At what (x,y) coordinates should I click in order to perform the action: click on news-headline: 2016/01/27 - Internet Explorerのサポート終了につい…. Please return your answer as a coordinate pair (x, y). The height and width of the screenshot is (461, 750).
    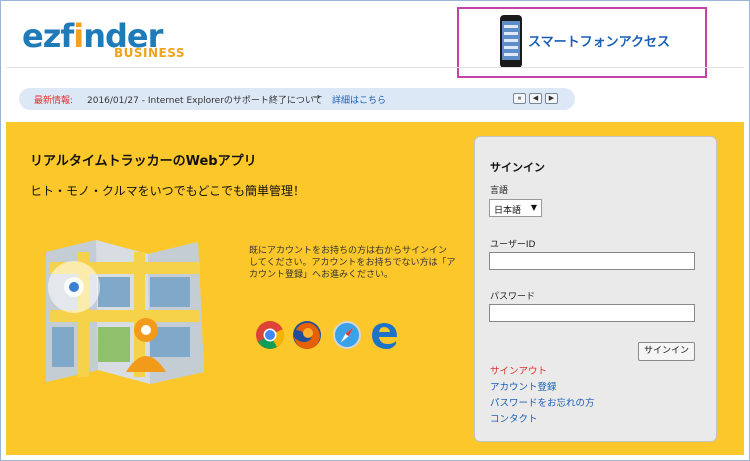
    Looking at the image, I should click on (205, 99).